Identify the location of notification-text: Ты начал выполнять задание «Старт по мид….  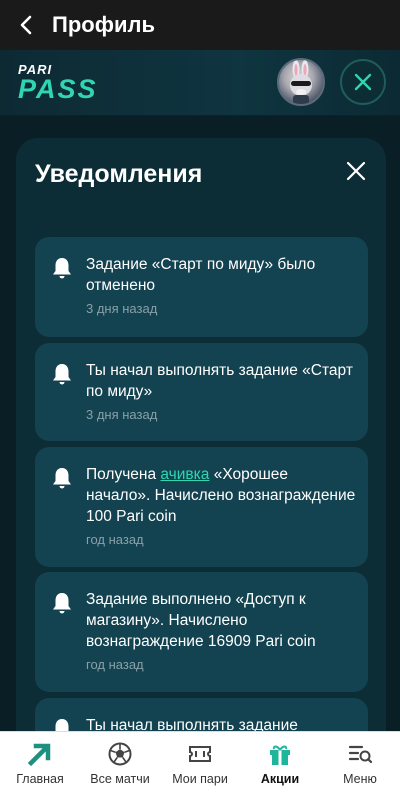
(219, 381).